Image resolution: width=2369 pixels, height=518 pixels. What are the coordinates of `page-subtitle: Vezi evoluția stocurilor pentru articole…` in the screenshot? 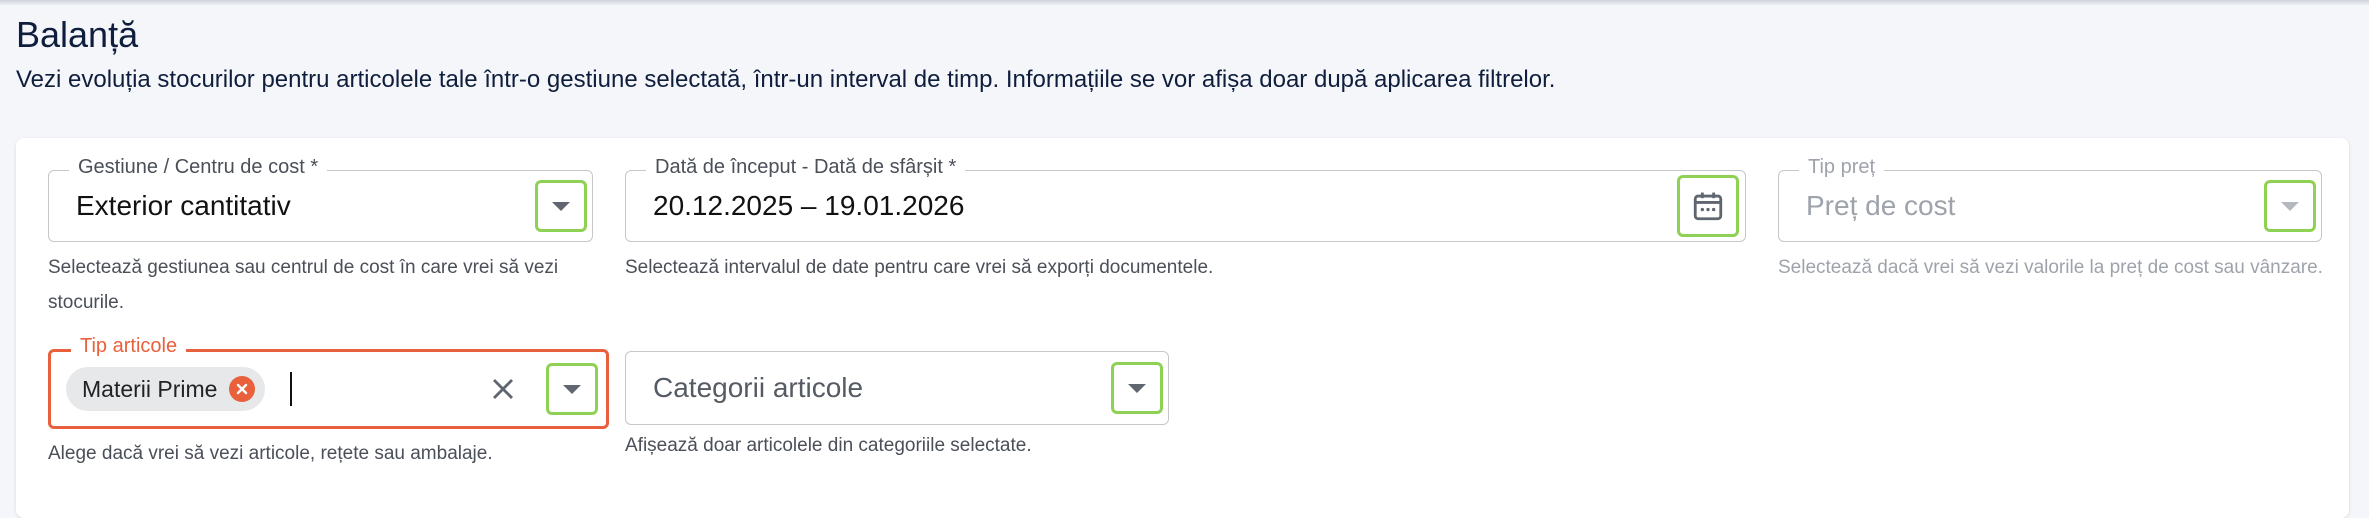 It's located at (786, 79).